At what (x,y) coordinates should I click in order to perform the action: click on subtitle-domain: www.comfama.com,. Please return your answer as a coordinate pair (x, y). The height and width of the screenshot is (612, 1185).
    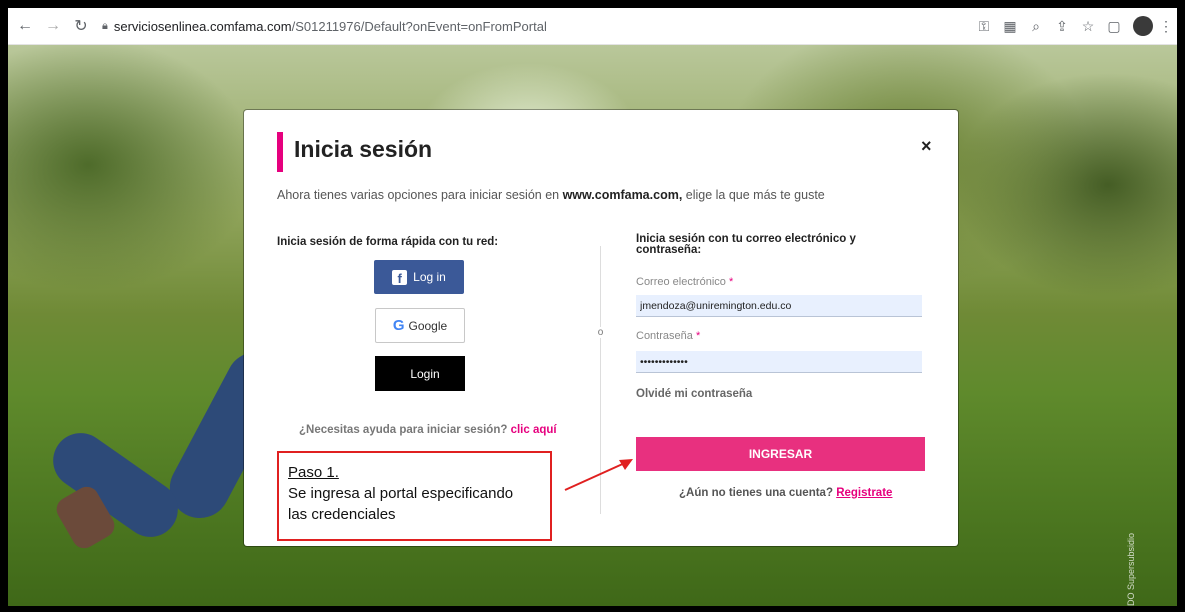
    Looking at the image, I should click on (622, 195).